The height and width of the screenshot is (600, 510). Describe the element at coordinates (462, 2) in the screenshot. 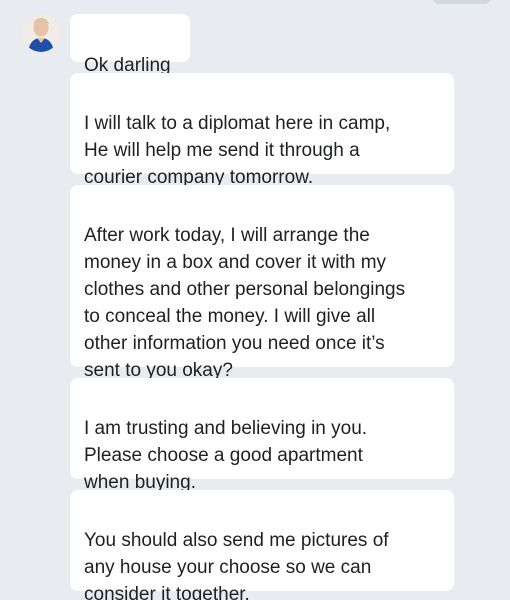

I see `previous-message-fragment` at that location.